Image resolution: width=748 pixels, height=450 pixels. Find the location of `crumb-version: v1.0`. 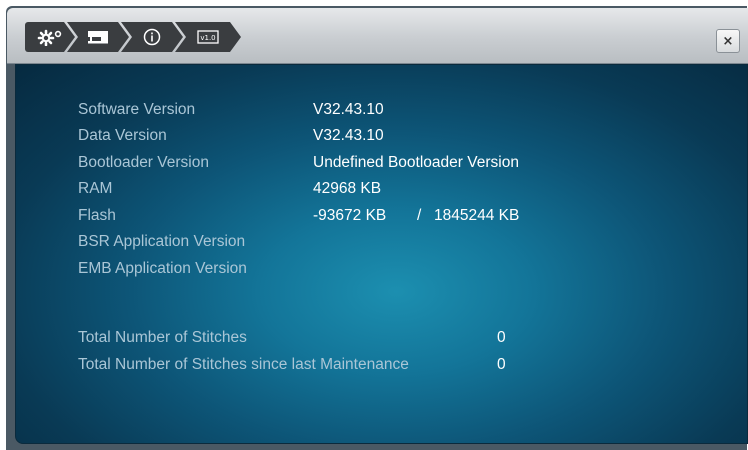

crumb-version: v1.0 is located at coordinates (208, 37).